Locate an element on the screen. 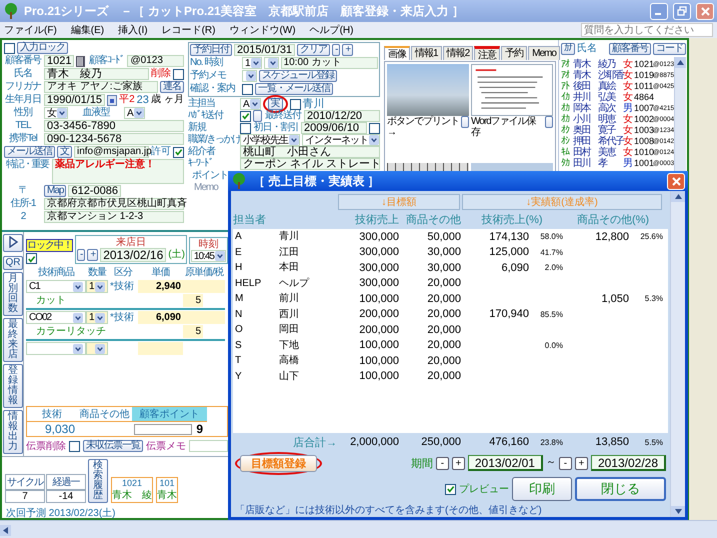  help-search-field: 質問を入力してください is located at coordinates (647, 30).